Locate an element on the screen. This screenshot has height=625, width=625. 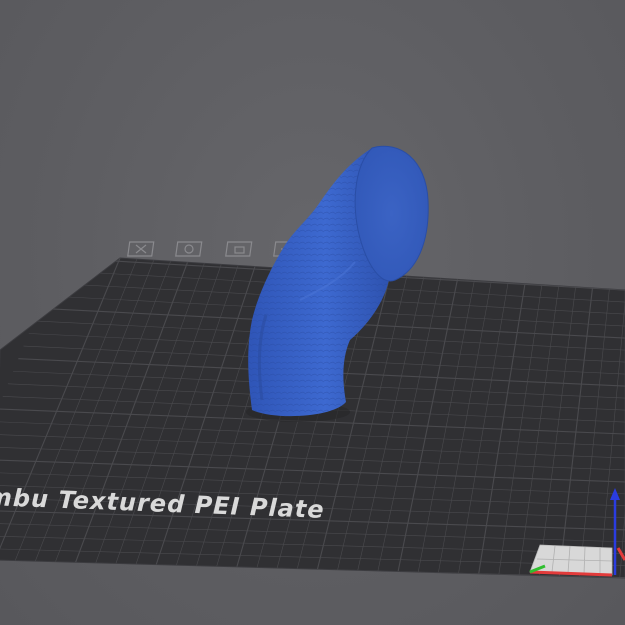
close-x-icon is located at coordinates (141, 249).